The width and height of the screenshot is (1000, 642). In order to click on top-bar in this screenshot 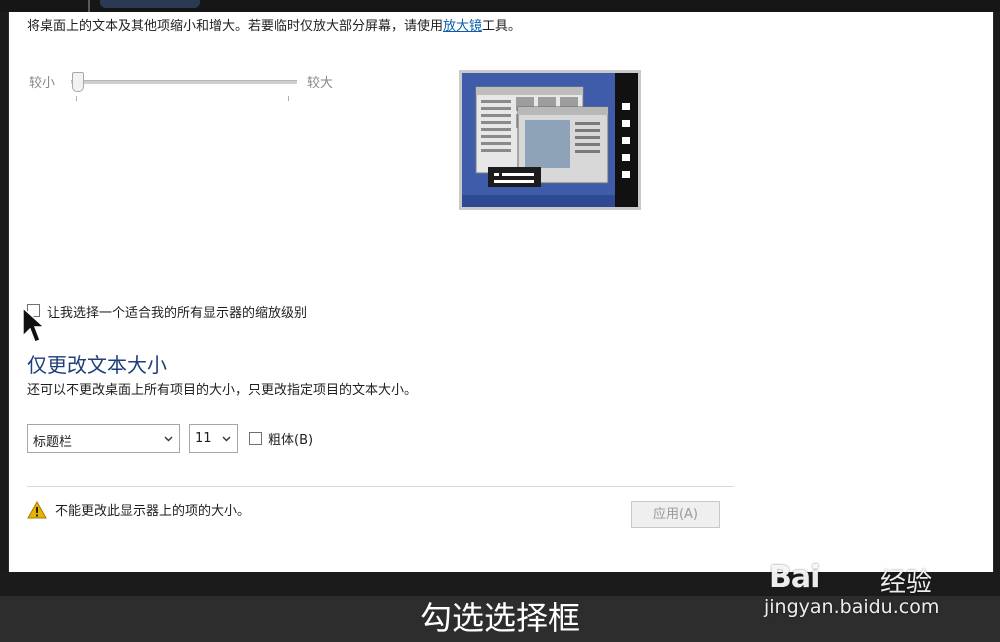, I will do `click(500, 6)`.